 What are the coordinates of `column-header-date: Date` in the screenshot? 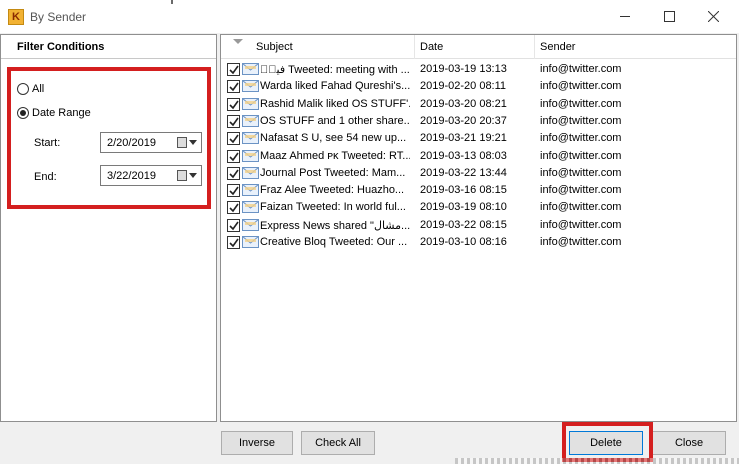 It's located at (431, 47).